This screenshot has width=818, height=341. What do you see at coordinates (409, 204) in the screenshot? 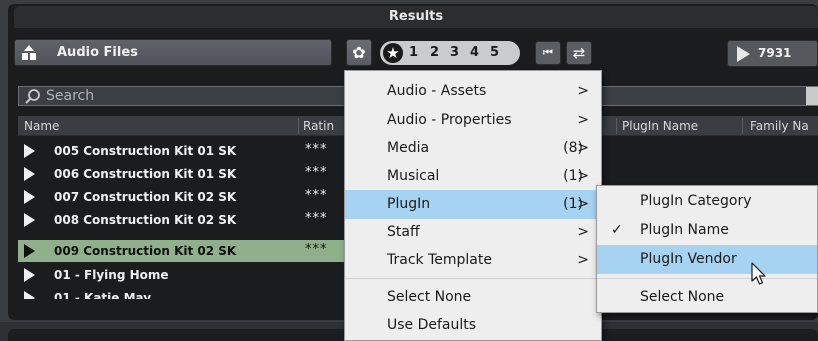
I see `menu-item-label: PlugIn` at bounding box center [409, 204].